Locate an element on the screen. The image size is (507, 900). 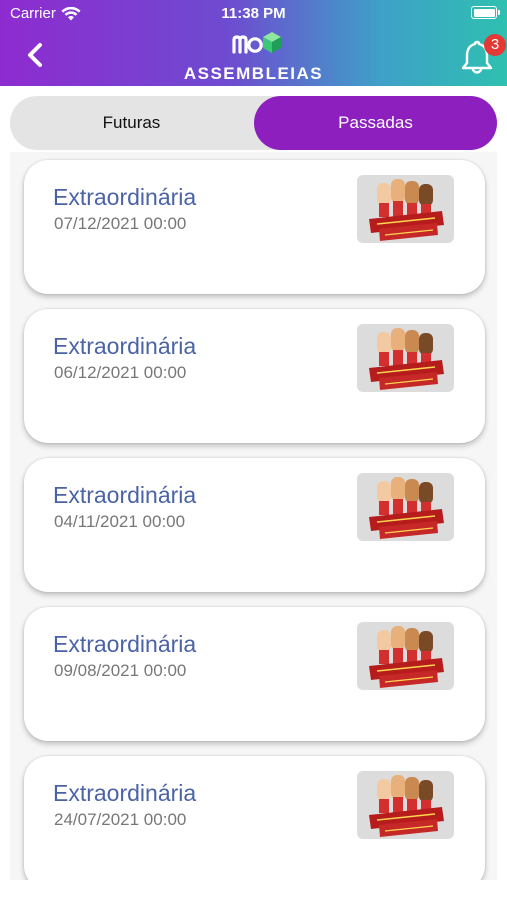
list-item: Extraordinária 04/11/2021 00:00 is located at coordinates (254, 525).